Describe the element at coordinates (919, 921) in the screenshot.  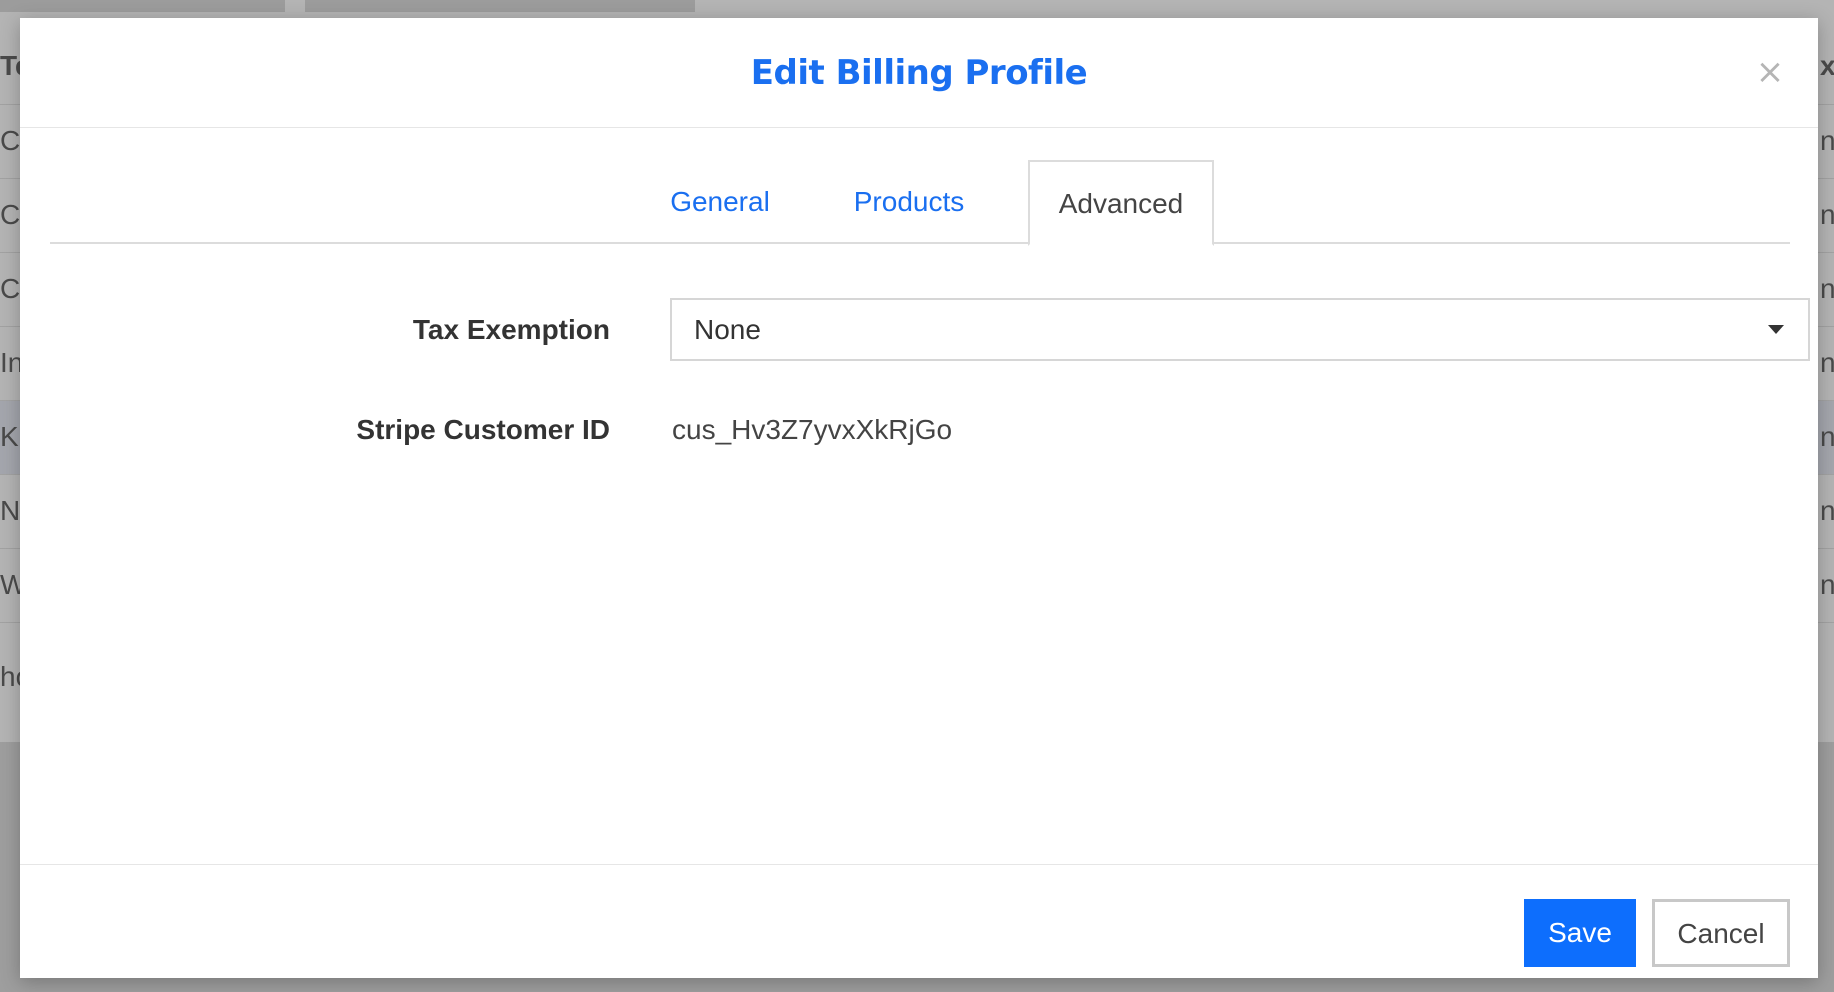
I see `modal-footer: Save Cancel` at that location.